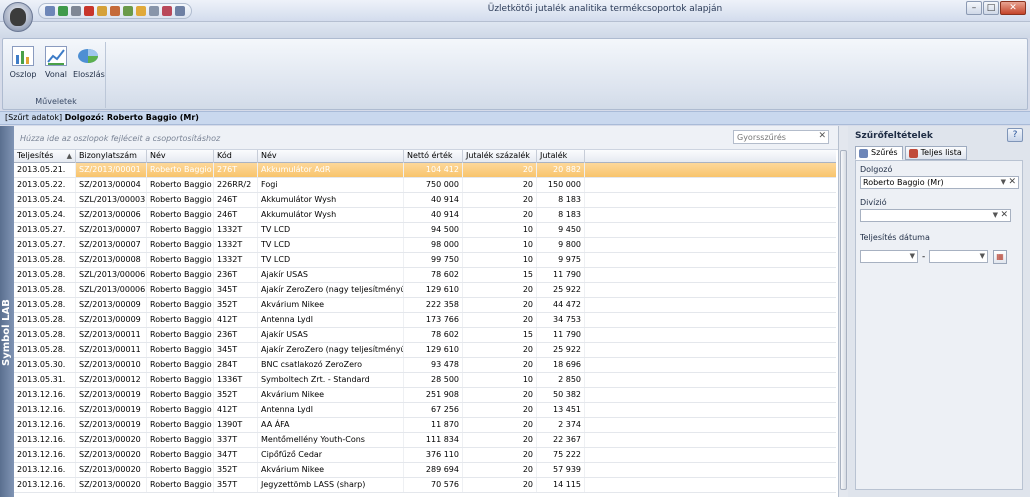  What do you see at coordinates (433, 170) in the screenshot?
I see `table-cell: 104 412` at bounding box center [433, 170].